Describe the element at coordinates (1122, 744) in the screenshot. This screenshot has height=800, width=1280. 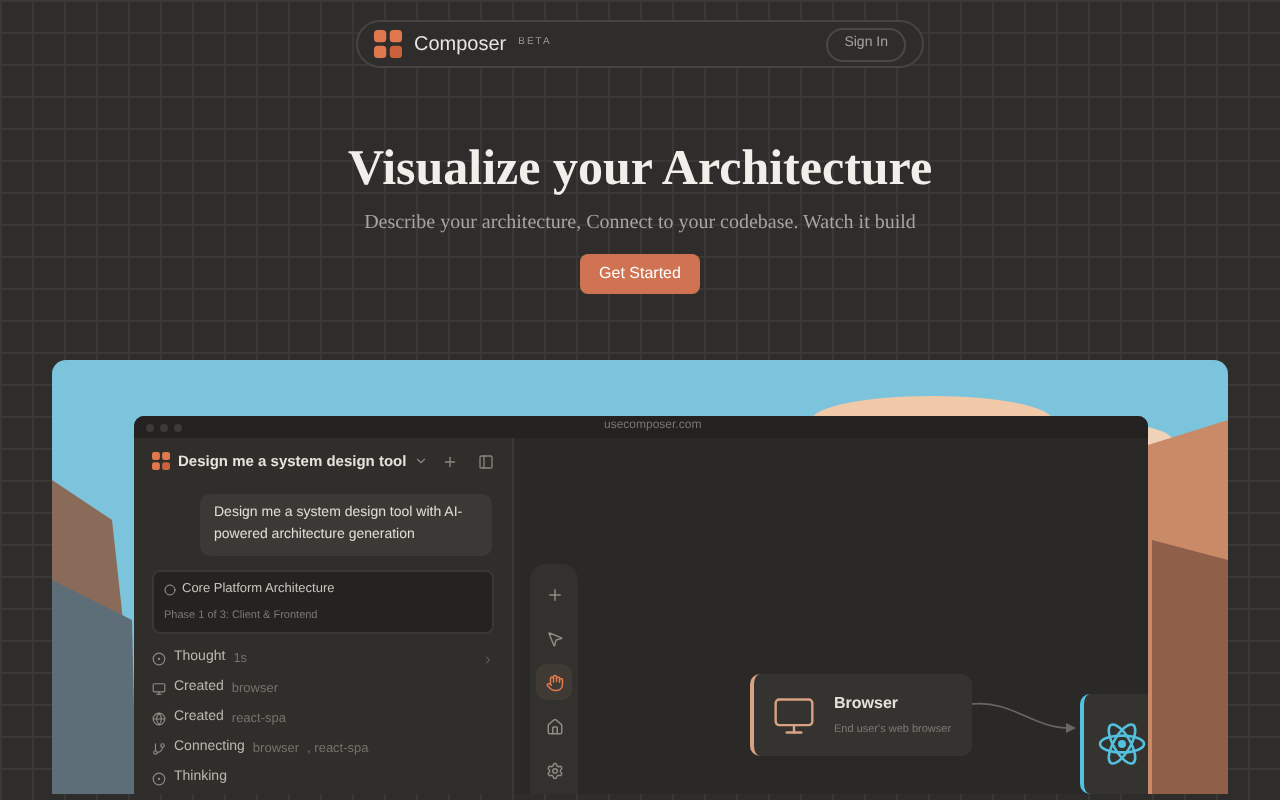
I see `atom-icon` at that location.